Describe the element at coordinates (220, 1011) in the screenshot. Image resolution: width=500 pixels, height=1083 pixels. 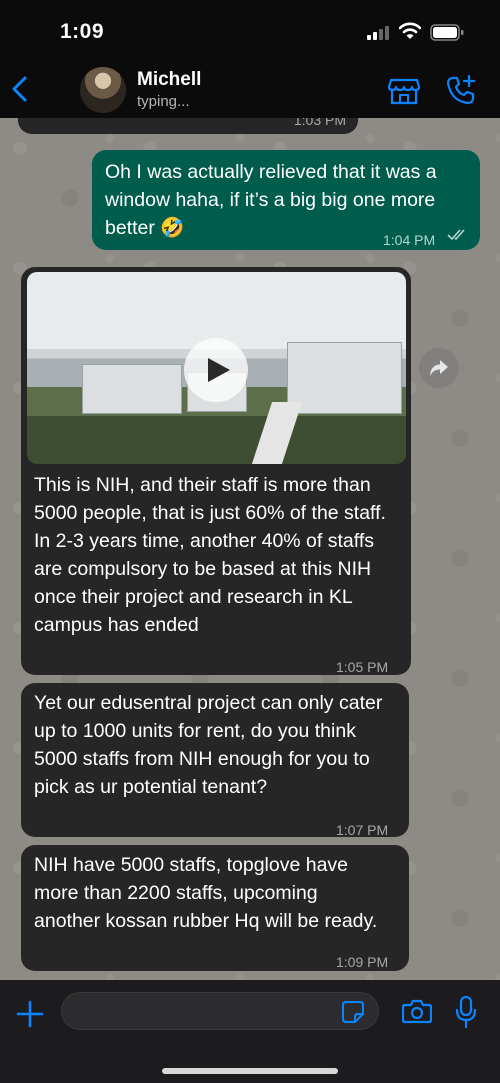
I see `message-input` at that location.